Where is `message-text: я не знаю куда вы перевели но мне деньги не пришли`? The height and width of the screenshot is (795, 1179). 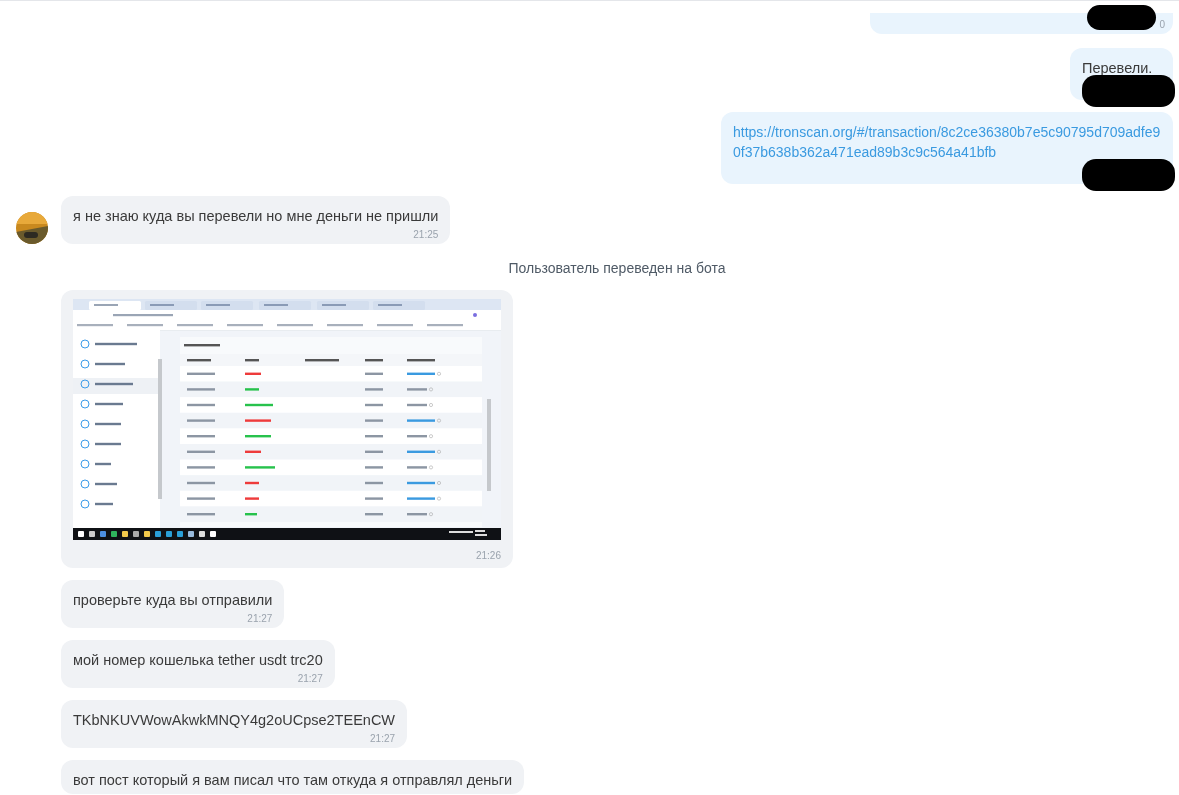
message-text: я не знаю куда вы перевели но мне деньги не пришли is located at coordinates (256, 216).